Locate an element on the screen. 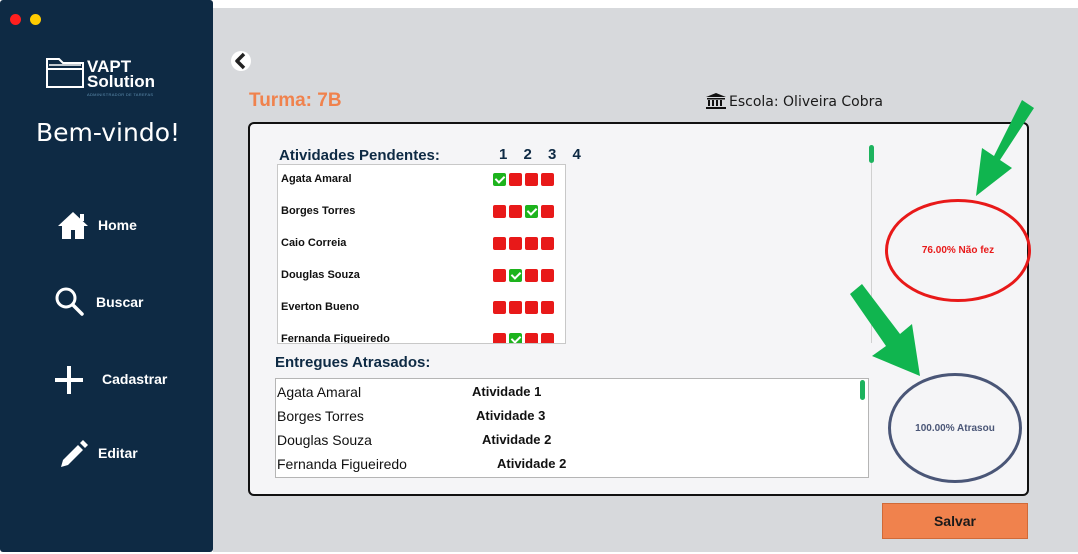 The image size is (1078, 554). sidebar-item-label: Cadastrar is located at coordinates (135, 379).